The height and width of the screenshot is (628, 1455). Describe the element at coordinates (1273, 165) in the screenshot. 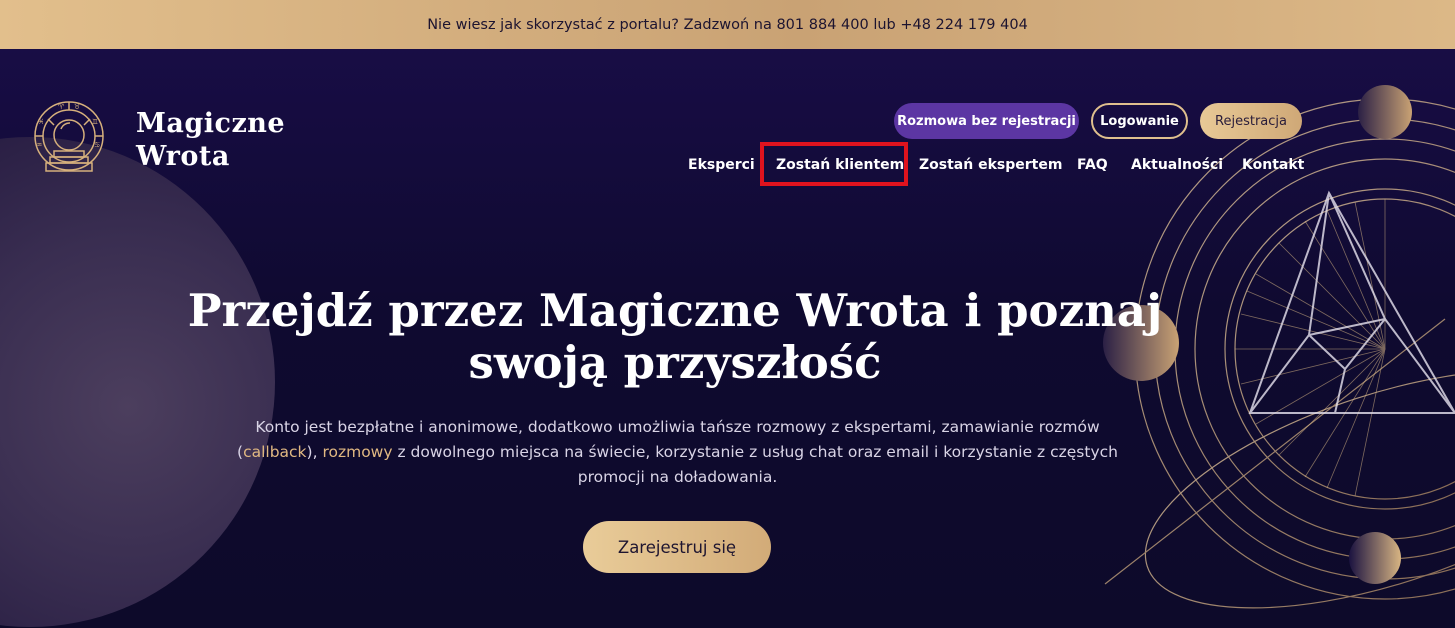

I see `nav-contact: Kontakt` at that location.